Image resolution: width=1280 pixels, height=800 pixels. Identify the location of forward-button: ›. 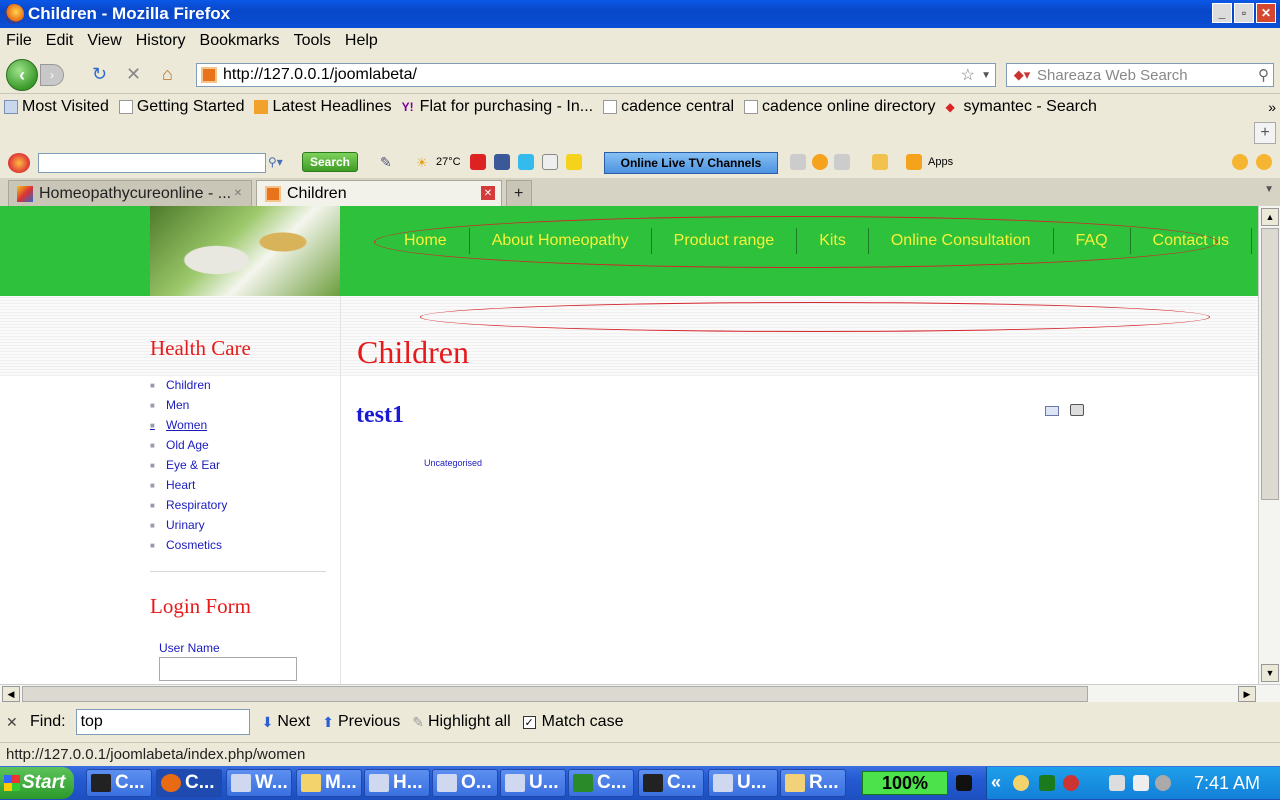
(52, 75).